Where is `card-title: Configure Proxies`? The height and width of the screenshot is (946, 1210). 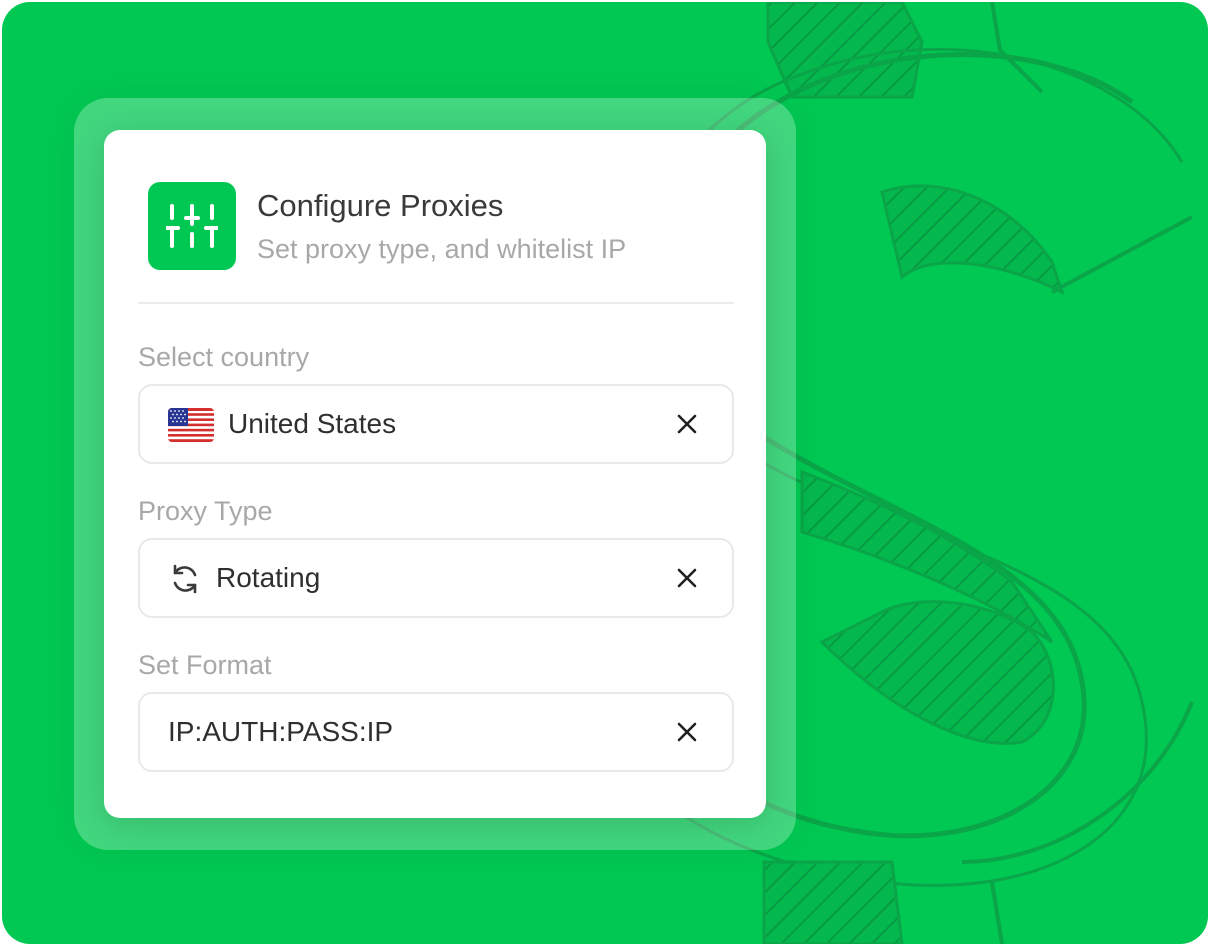 card-title: Configure Proxies is located at coordinates (380, 205).